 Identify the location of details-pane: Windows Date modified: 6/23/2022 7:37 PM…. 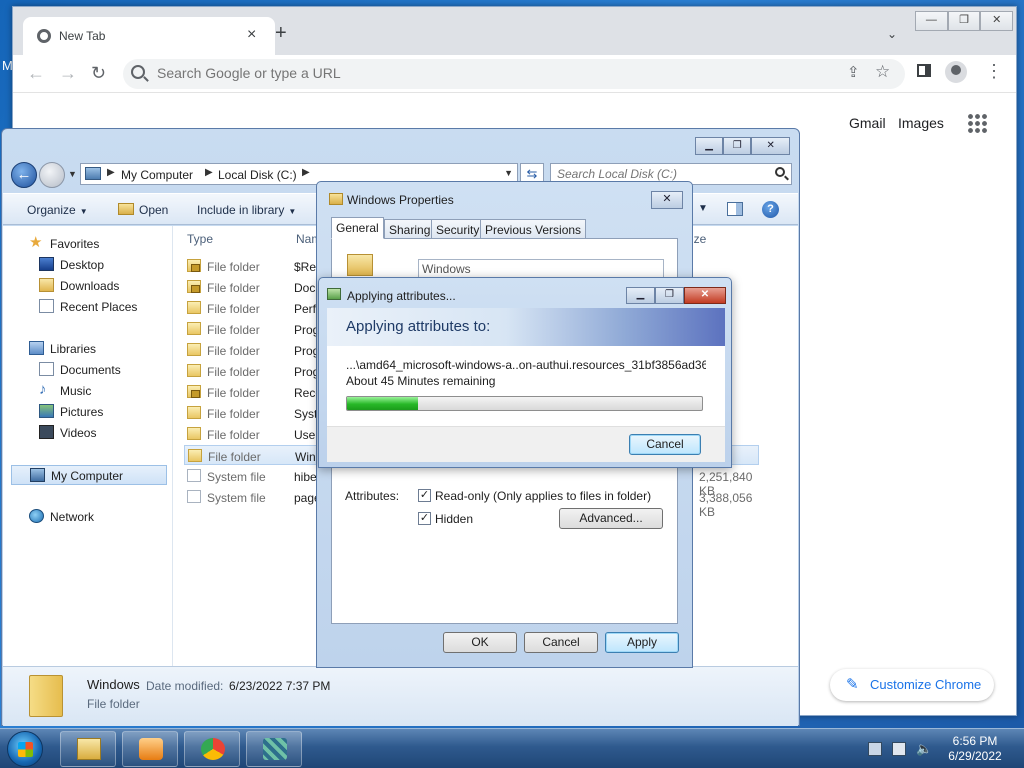
(400, 696).